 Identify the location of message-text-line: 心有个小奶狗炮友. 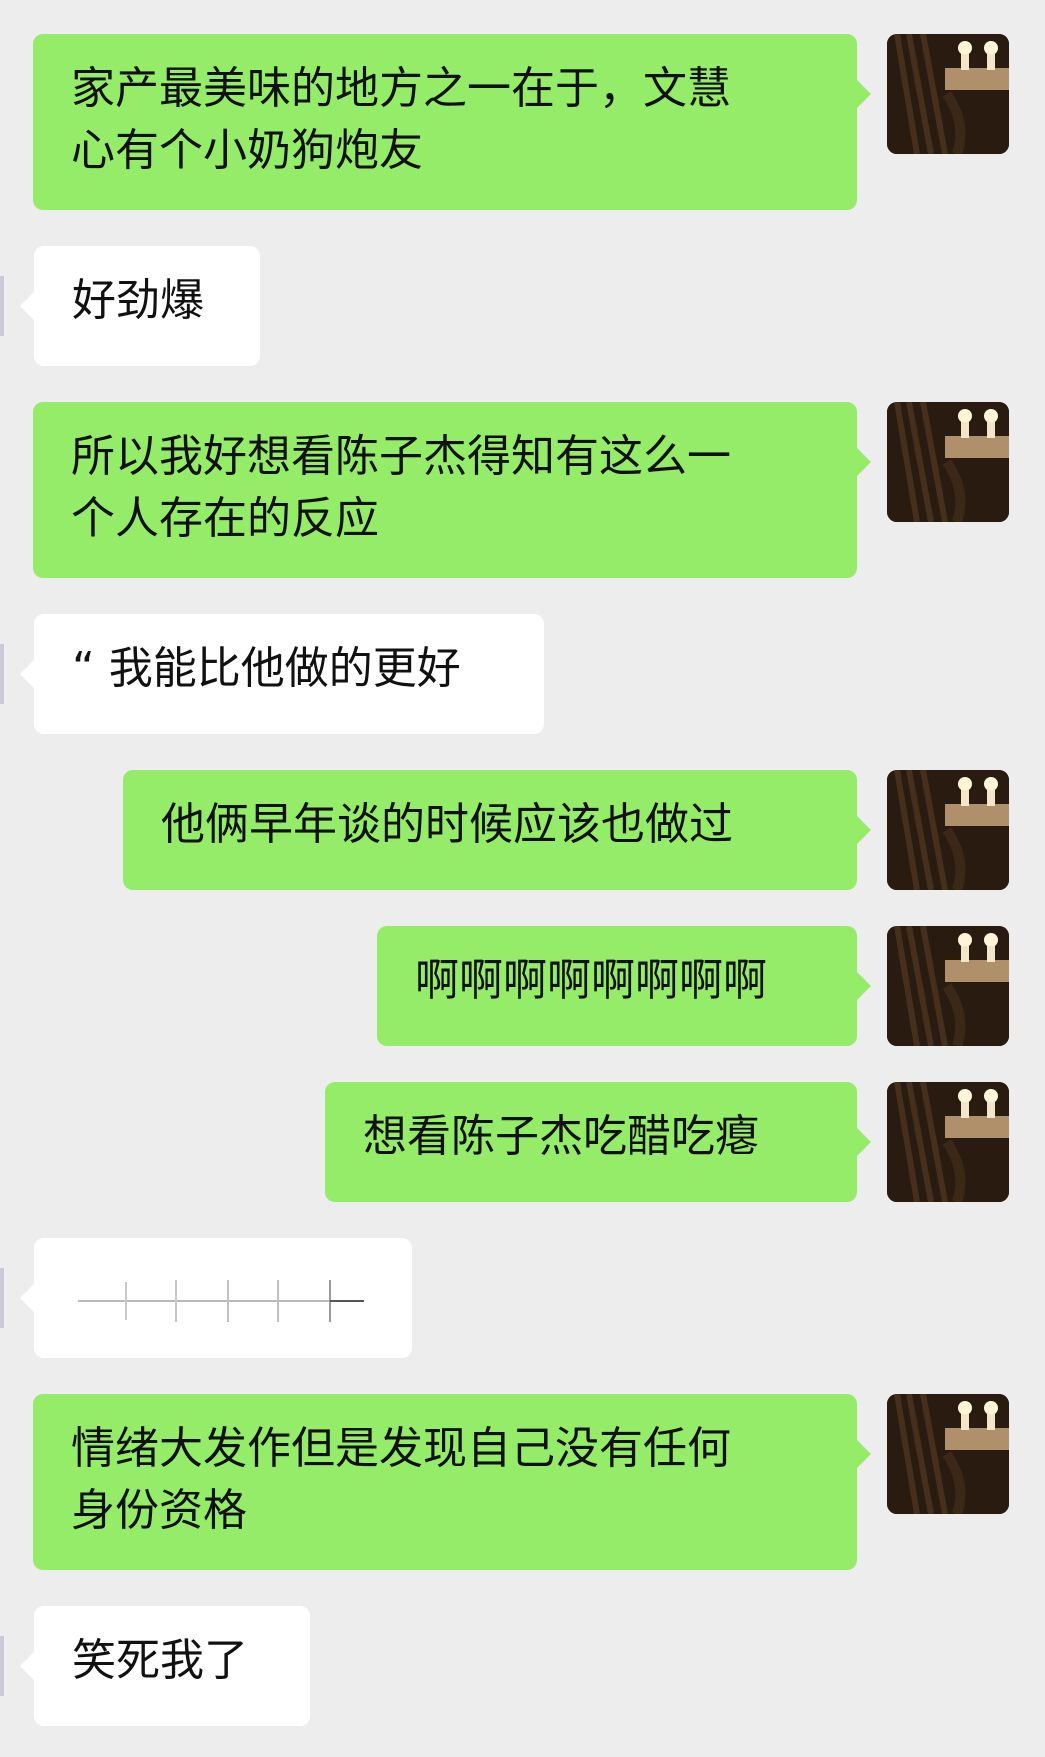
(247, 150).